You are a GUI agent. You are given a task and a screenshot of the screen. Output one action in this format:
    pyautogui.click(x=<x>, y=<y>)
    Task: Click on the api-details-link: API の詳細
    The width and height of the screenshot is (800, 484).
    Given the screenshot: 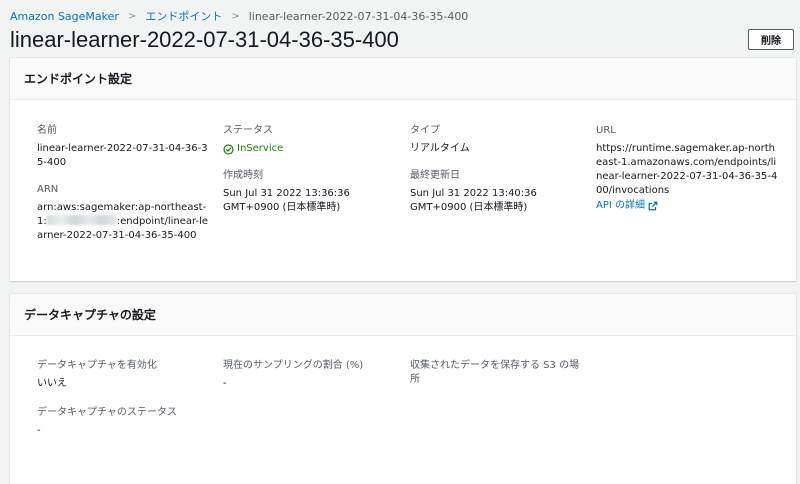 What is the action you would take?
    pyautogui.click(x=627, y=206)
    